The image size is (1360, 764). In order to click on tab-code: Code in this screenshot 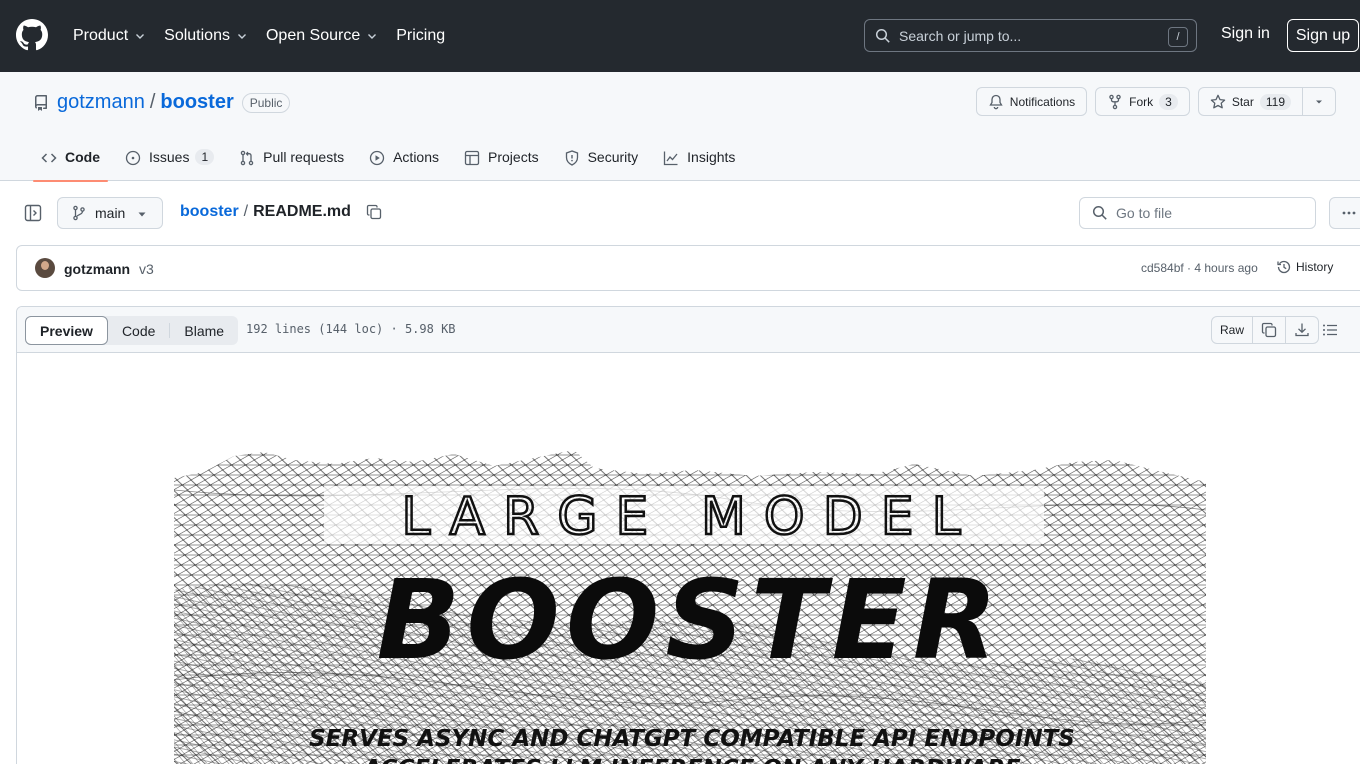, I will do `click(70, 163)`.